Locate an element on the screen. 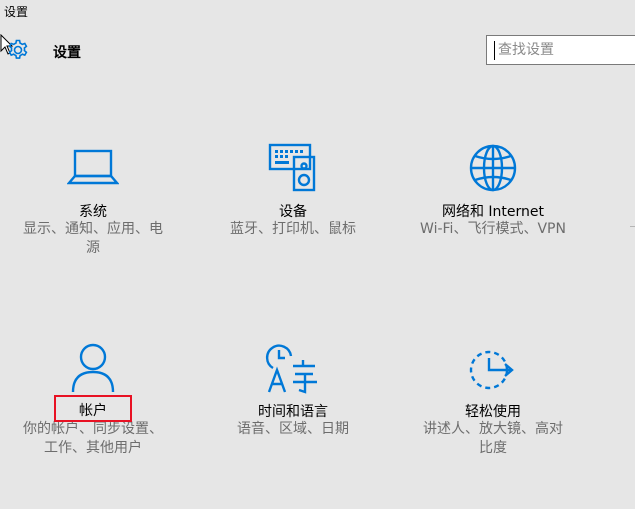 Image resolution: width=635 pixels, height=509 pixels. tile-description: 蓝牙、打印机、鼠标 is located at coordinates (293, 229).